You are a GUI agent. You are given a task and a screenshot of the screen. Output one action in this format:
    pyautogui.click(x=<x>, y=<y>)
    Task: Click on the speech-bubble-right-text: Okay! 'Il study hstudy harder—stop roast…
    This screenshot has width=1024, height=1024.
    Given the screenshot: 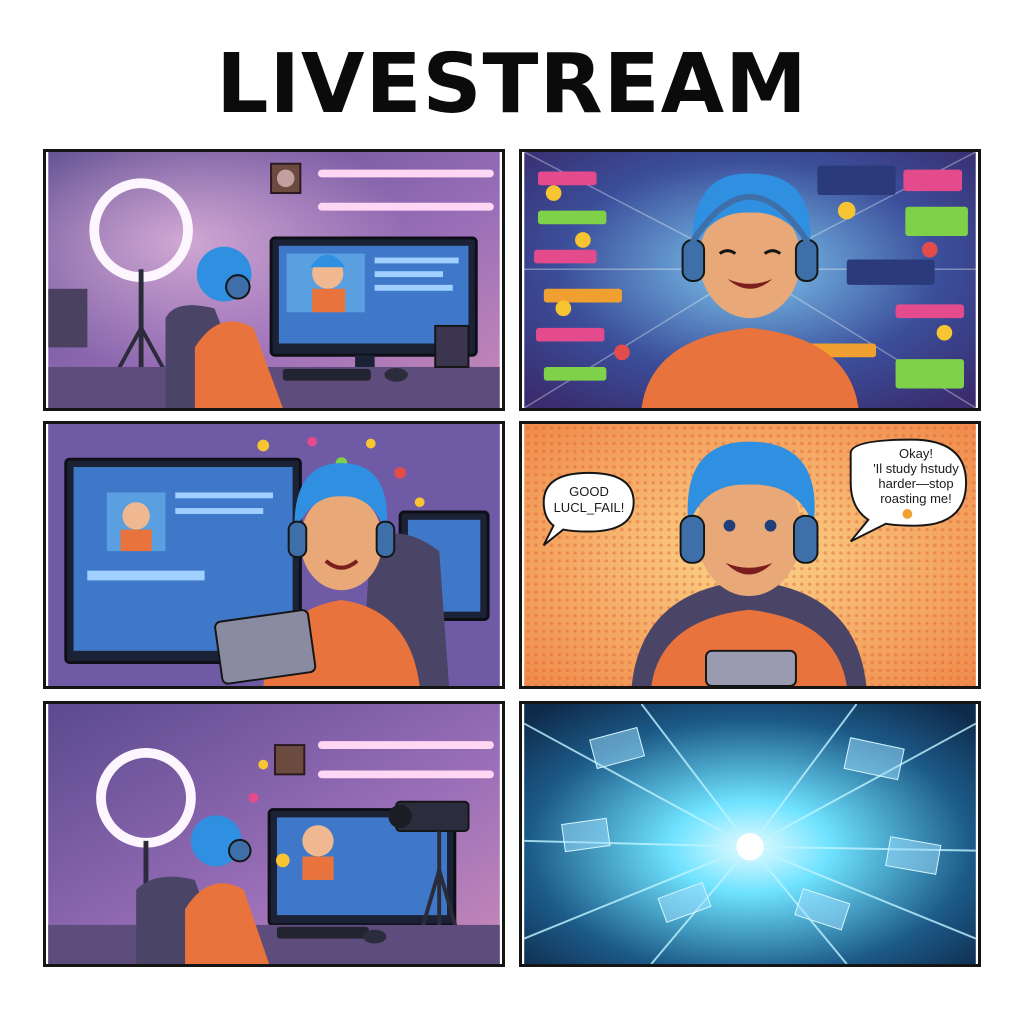 What is the action you would take?
    pyautogui.click(x=916, y=476)
    